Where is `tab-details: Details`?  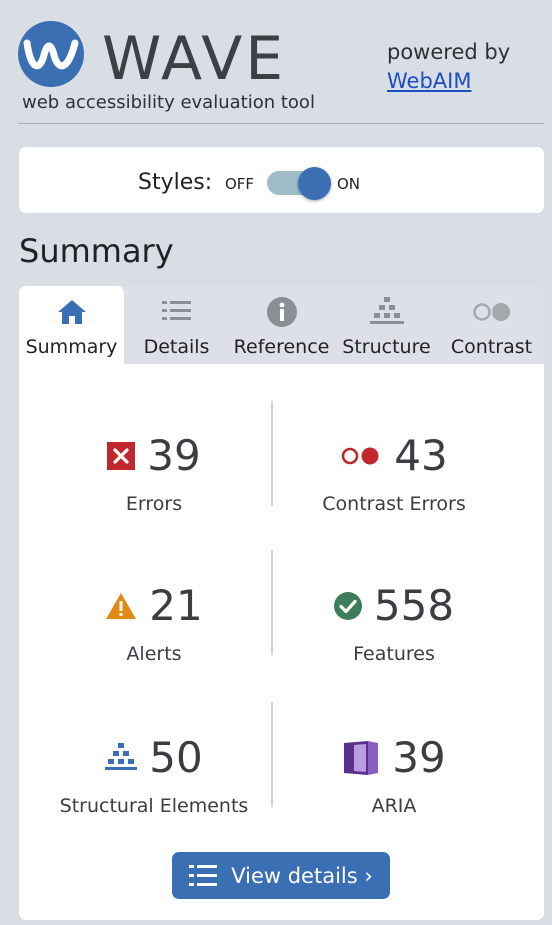 tab-details: Details is located at coordinates (176, 325).